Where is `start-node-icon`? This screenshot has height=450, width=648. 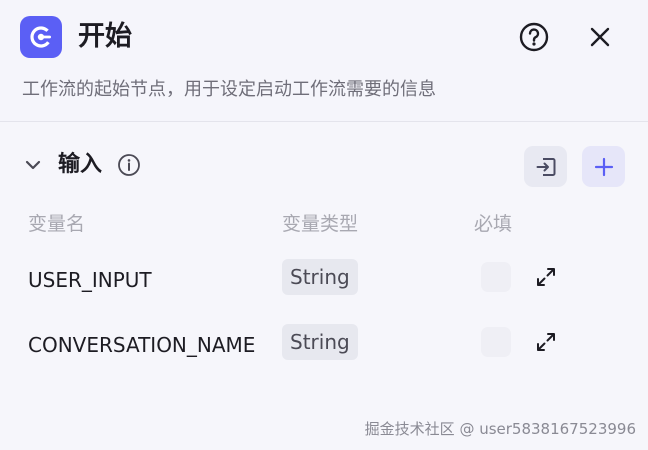
start-node-icon is located at coordinates (41, 37).